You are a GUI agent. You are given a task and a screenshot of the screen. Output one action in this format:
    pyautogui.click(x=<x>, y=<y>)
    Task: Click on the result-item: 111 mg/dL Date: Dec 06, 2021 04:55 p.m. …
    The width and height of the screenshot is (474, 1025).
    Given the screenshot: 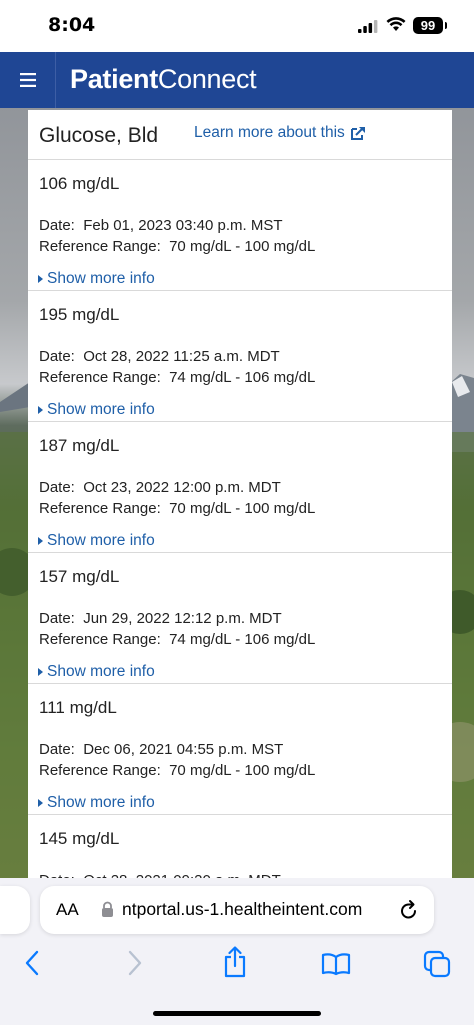 What is the action you would take?
    pyautogui.click(x=240, y=749)
    